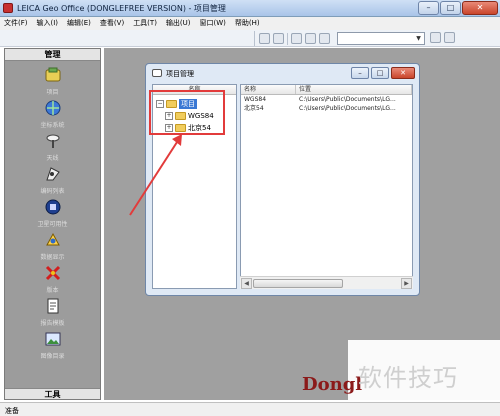  Describe the element at coordinates (53, 273) in the screenshot. I see `version-icon` at that location.